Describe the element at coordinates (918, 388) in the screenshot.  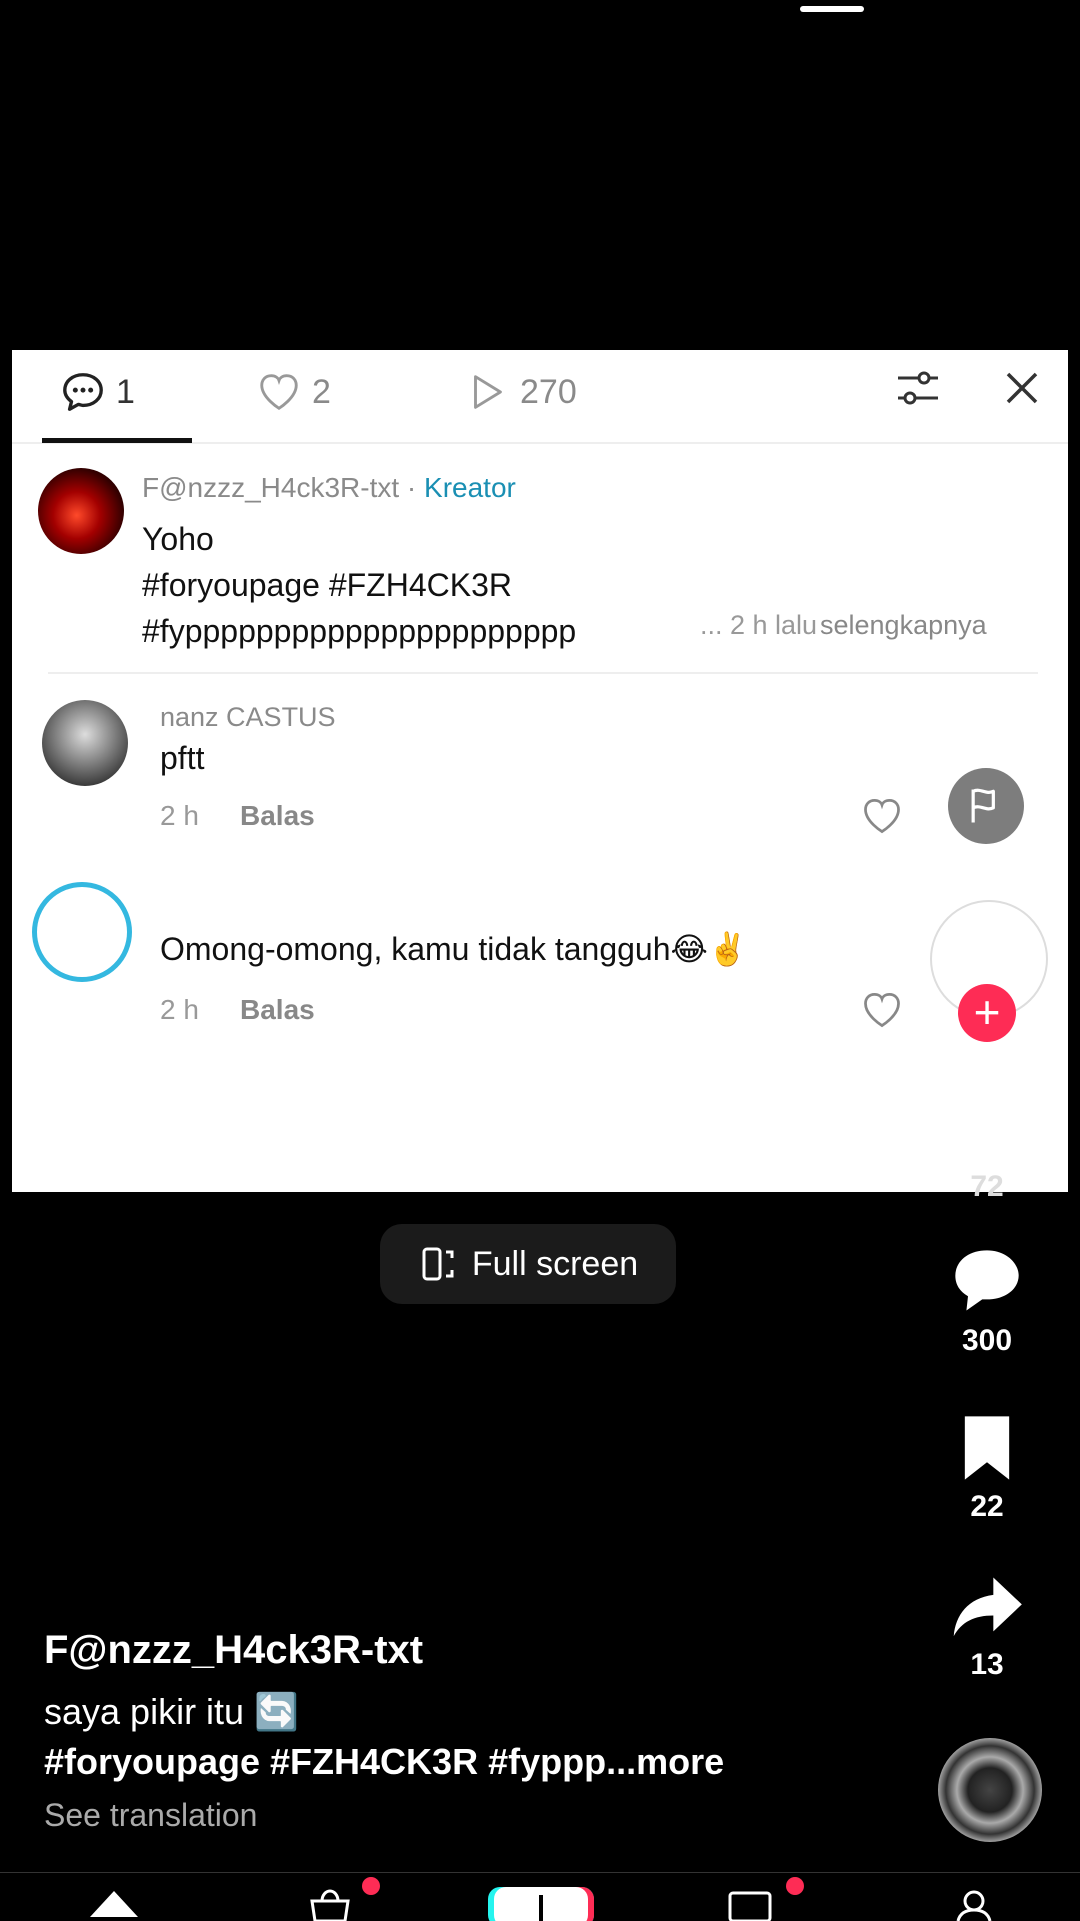
I see `filter-icon` at that location.